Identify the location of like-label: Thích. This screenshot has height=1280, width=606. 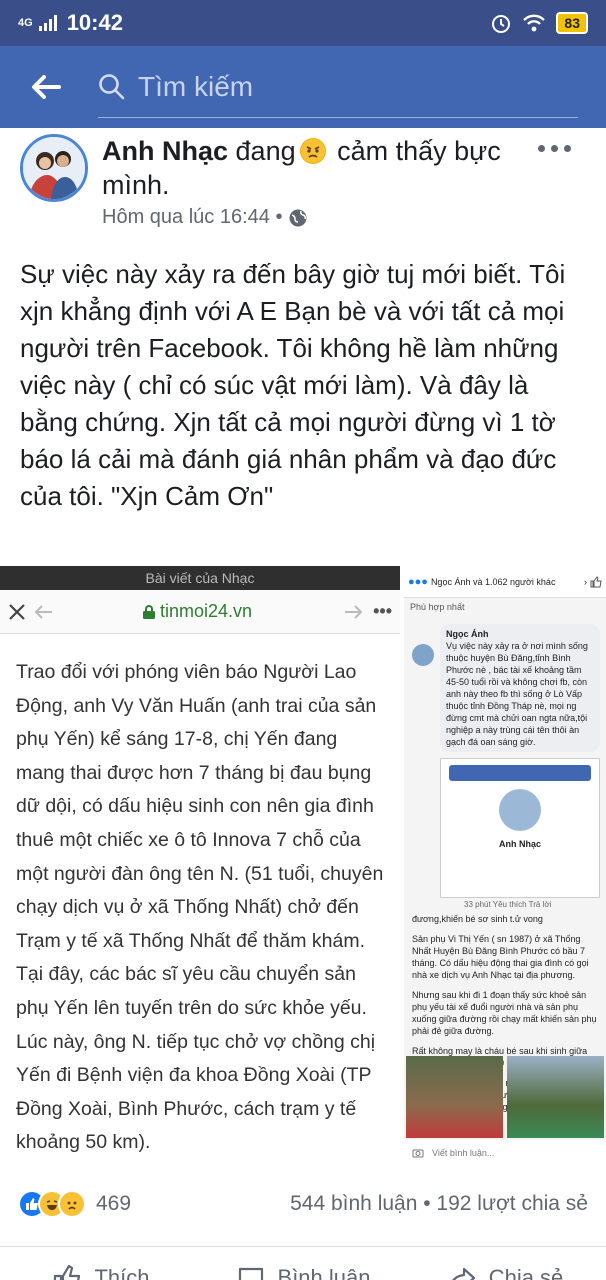
(122, 1272).